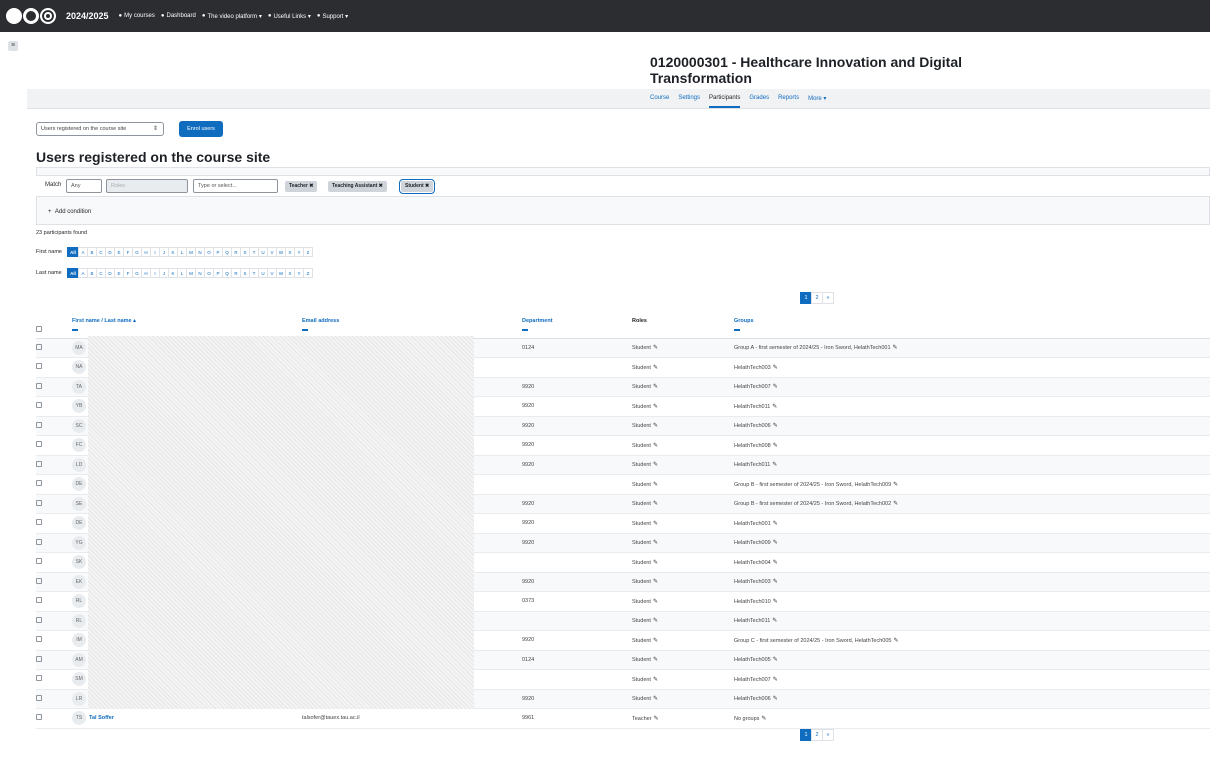  I want to click on course-index-toggle-icon: ≡, so click(13, 46).